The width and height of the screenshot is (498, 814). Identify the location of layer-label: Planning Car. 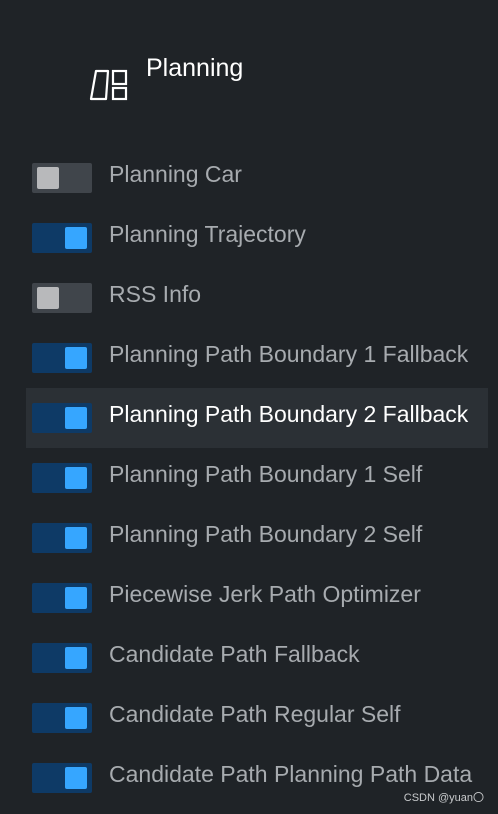
(175, 174).